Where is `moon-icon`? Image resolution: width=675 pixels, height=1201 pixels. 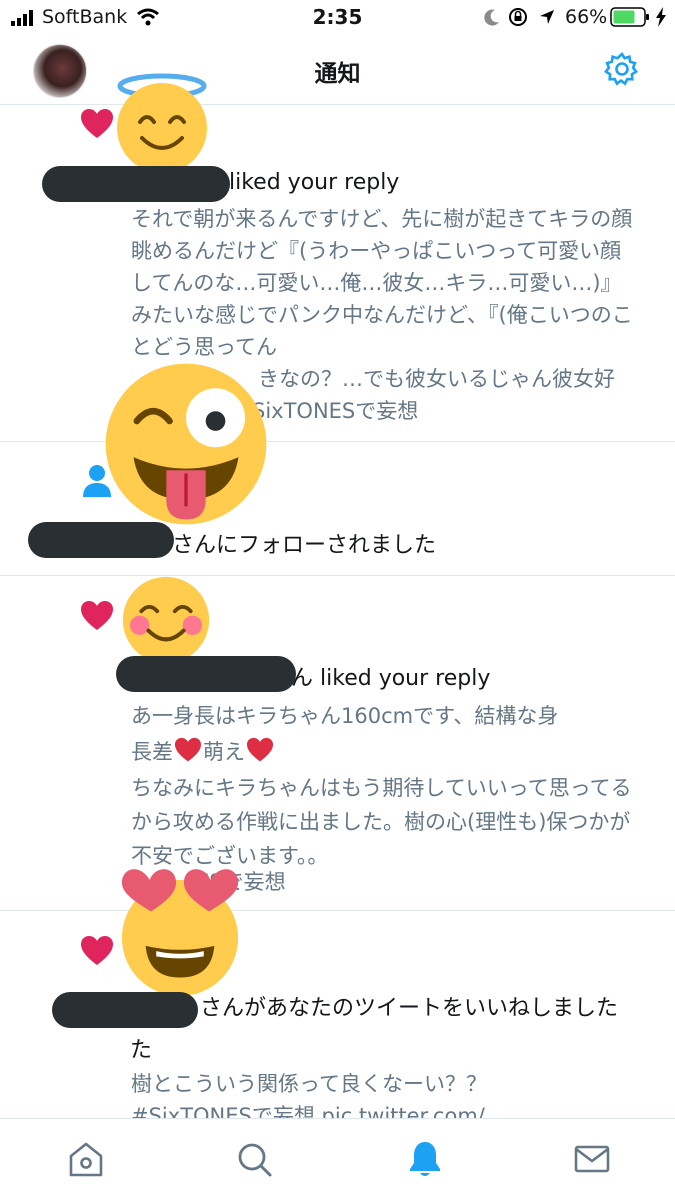
moon-icon is located at coordinates (491, 17).